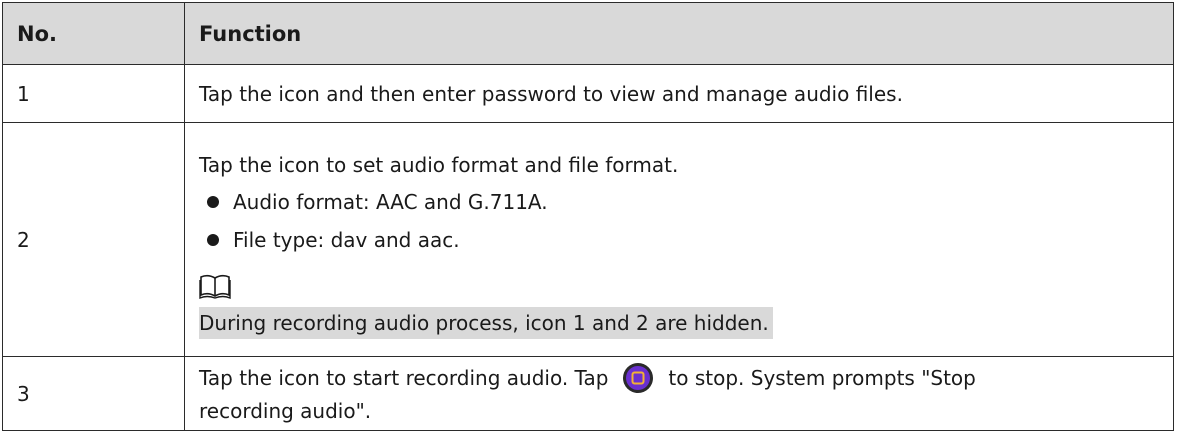  What do you see at coordinates (686, 240) in the screenshot?
I see `list-item: File type: dav and aac.` at bounding box center [686, 240].